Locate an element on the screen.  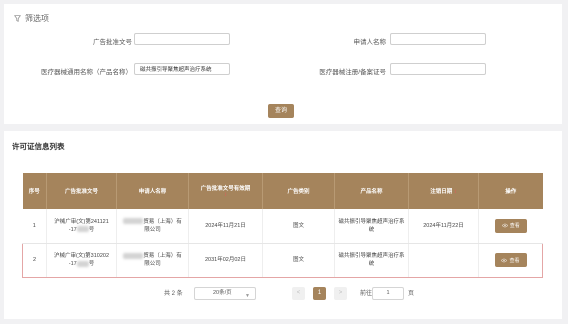
cell-validity: 2031年02月02日 is located at coordinates (225, 260).